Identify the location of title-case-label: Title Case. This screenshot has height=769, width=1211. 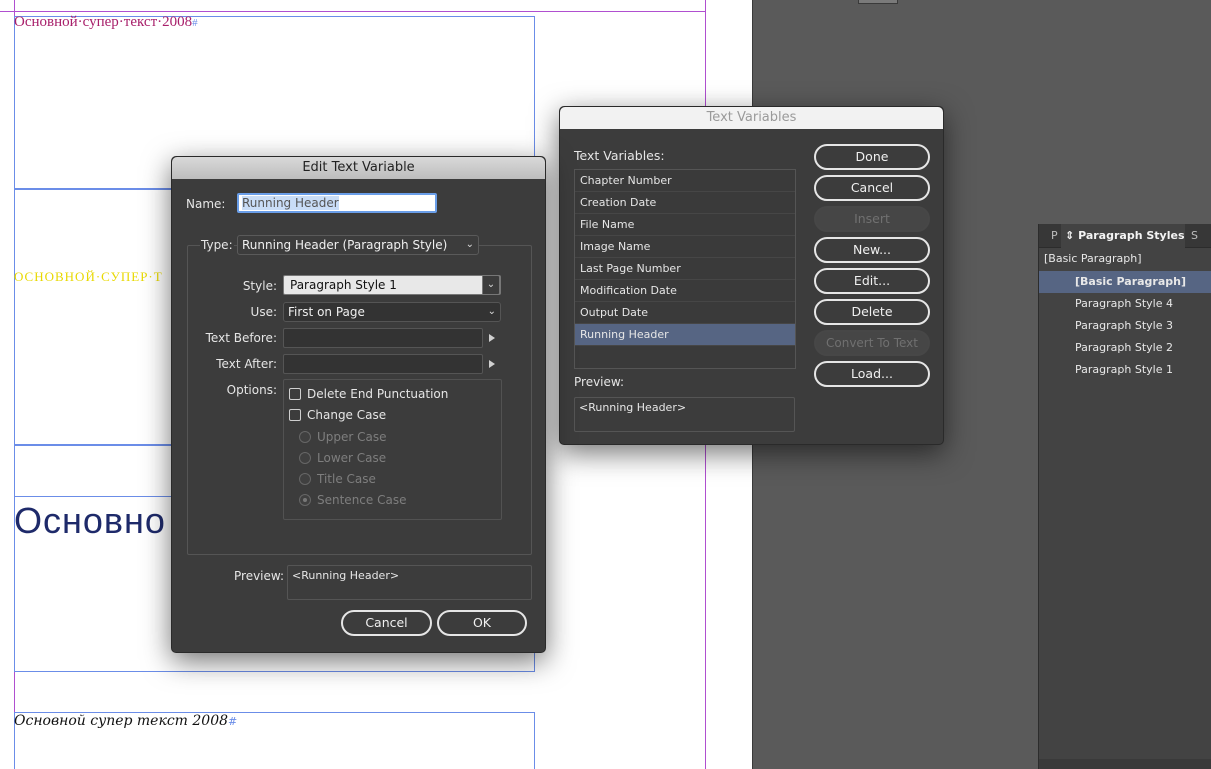
(346, 479).